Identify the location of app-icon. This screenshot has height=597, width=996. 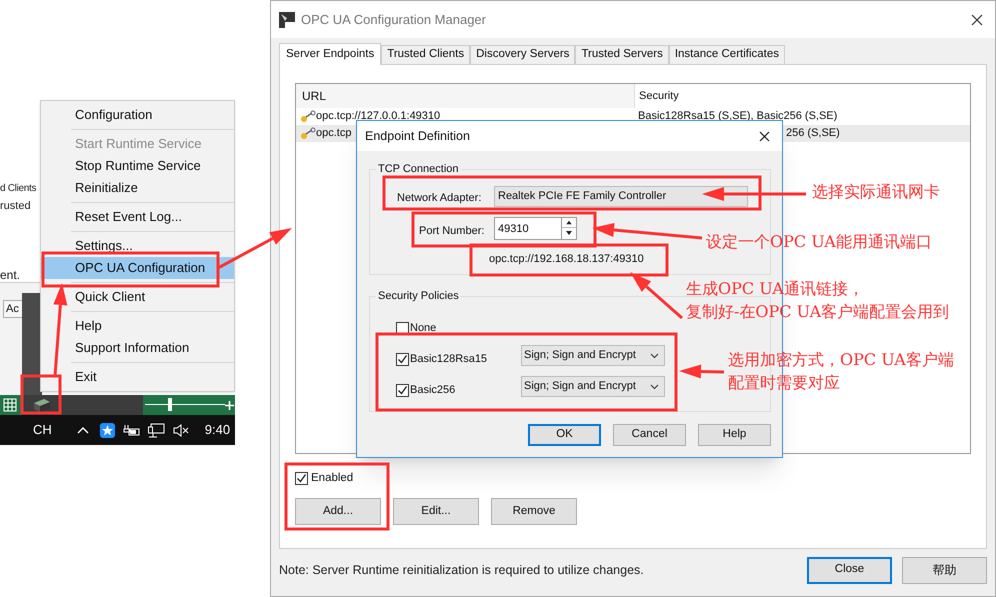
(287, 20).